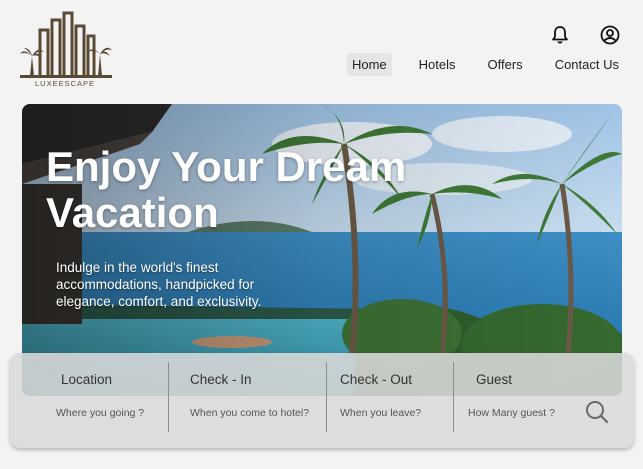 Image resolution: width=643 pixels, height=469 pixels. What do you see at coordinates (514, 400) in the screenshot?
I see `guest-field: Guest How Many guest ?` at bounding box center [514, 400].